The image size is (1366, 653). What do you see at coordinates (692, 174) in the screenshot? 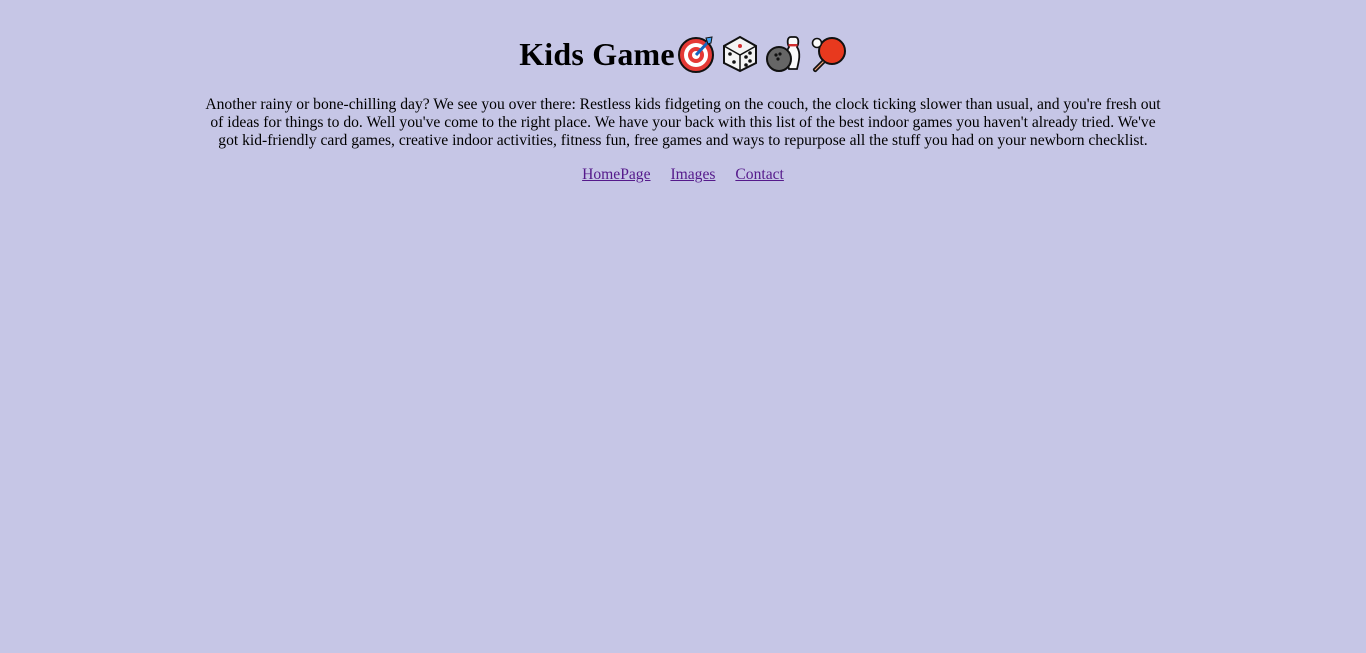
I see `nav-link-images: Images` at bounding box center [692, 174].